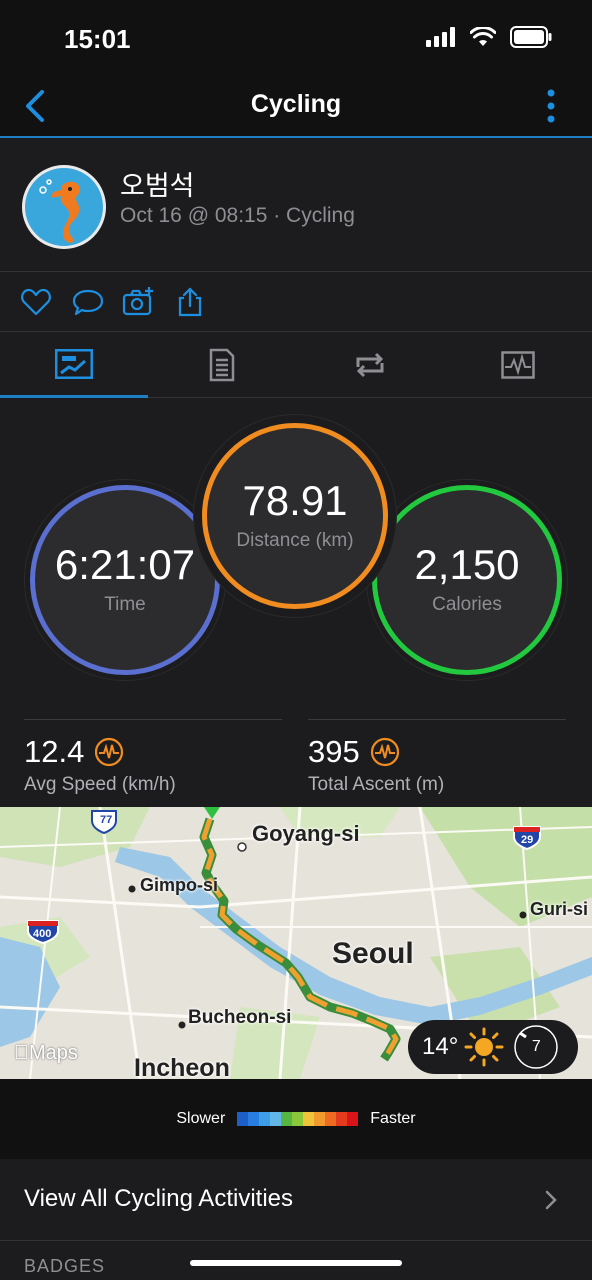  What do you see at coordinates (88, 302) in the screenshot?
I see `comment-icon` at bounding box center [88, 302].